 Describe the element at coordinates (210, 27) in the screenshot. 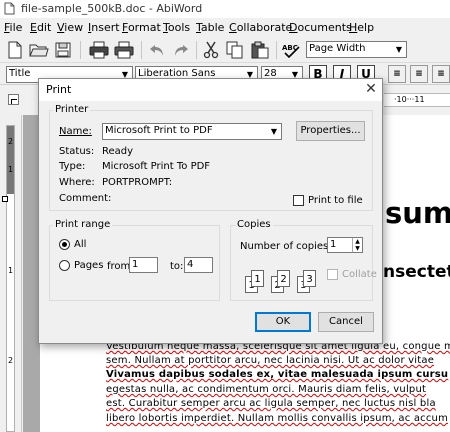

I see `menu-table: Table` at that location.